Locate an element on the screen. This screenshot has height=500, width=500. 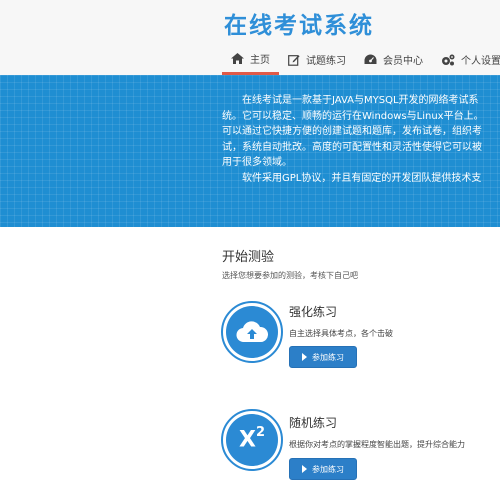
main-nav: 主页 试题练习 会员中心 个人设置 is located at coordinates (361, 59).